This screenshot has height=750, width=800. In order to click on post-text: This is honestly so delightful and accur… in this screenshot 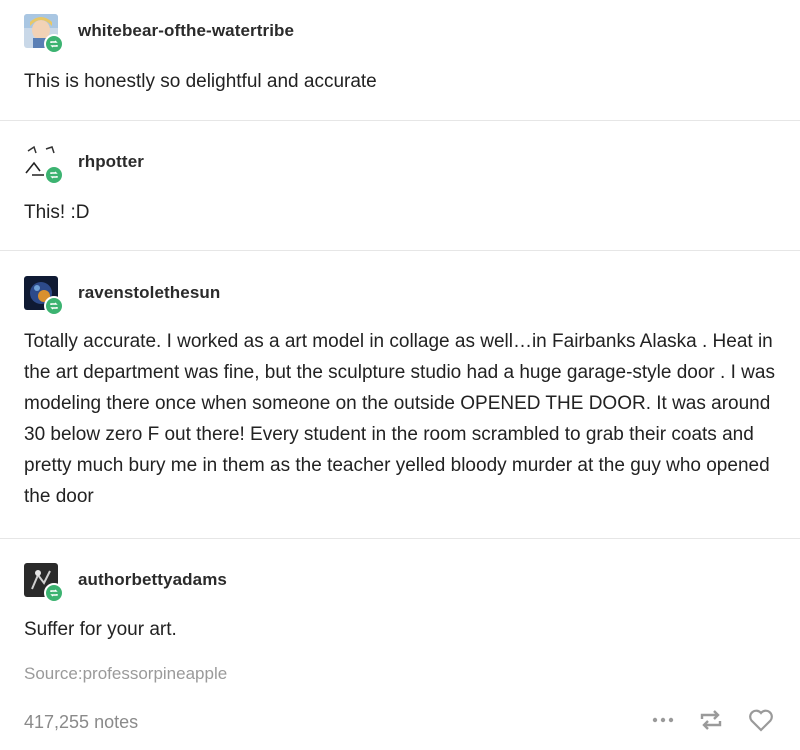, I will do `click(200, 81)`.